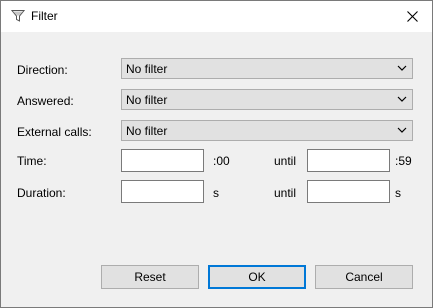 The width and height of the screenshot is (433, 308). I want to click on time-from-suffix: :00, so click(221, 161).